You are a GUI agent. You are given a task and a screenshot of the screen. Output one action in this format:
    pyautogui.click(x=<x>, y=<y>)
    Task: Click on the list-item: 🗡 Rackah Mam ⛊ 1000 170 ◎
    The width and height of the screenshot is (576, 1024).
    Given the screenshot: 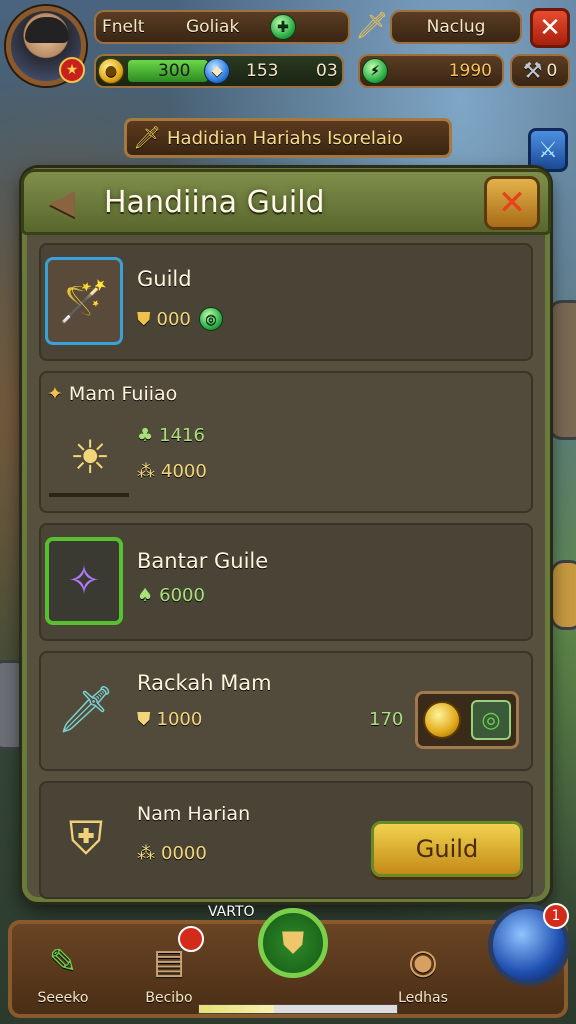 What is the action you would take?
    pyautogui.click(x=286, y=711)
    